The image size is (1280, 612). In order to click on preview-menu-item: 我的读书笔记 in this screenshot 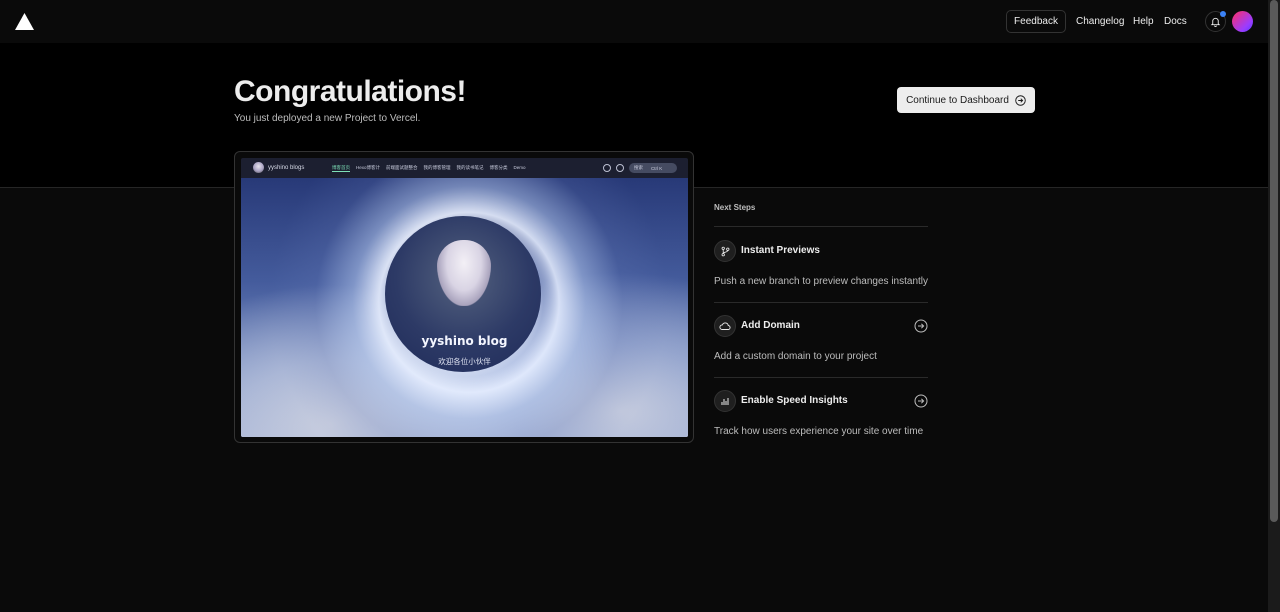, I will do `click(470, 167)`.